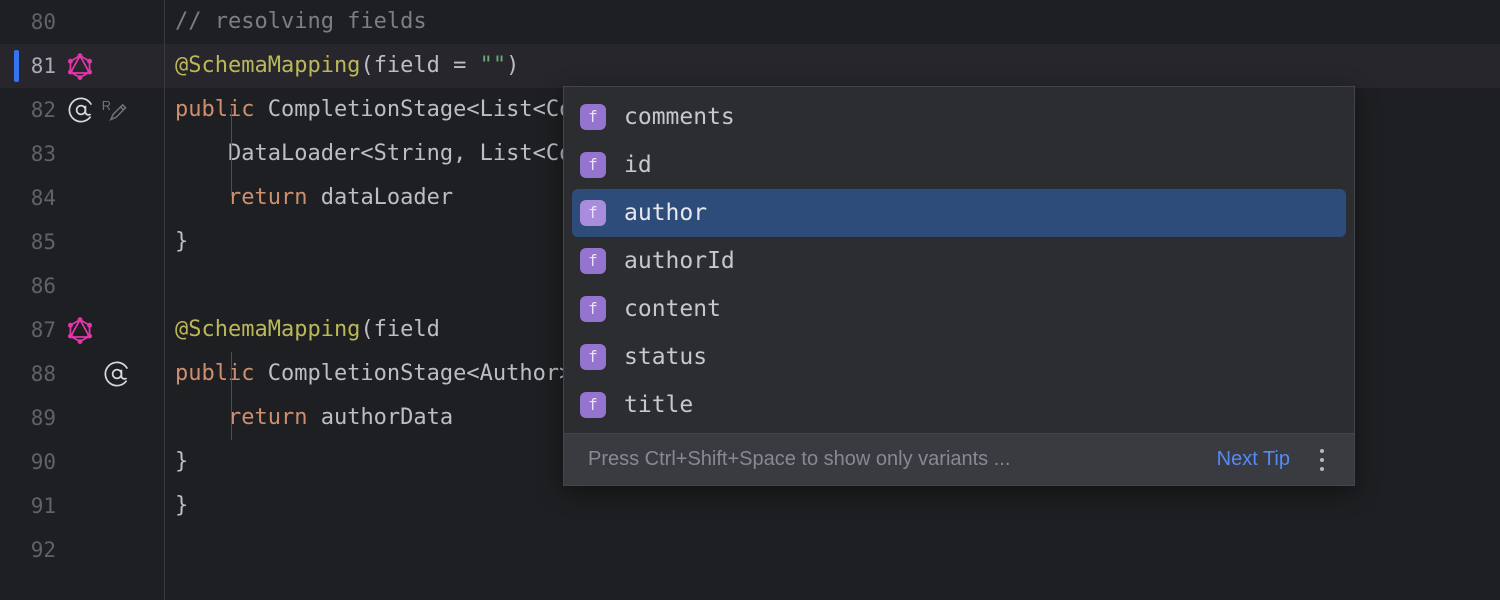 The width and height of the screenshot is (1500, 600). What do you see at coordinates (82, 154) in the screenshot?
I see `gutter-row: 83` at bounding box center [82, 154].